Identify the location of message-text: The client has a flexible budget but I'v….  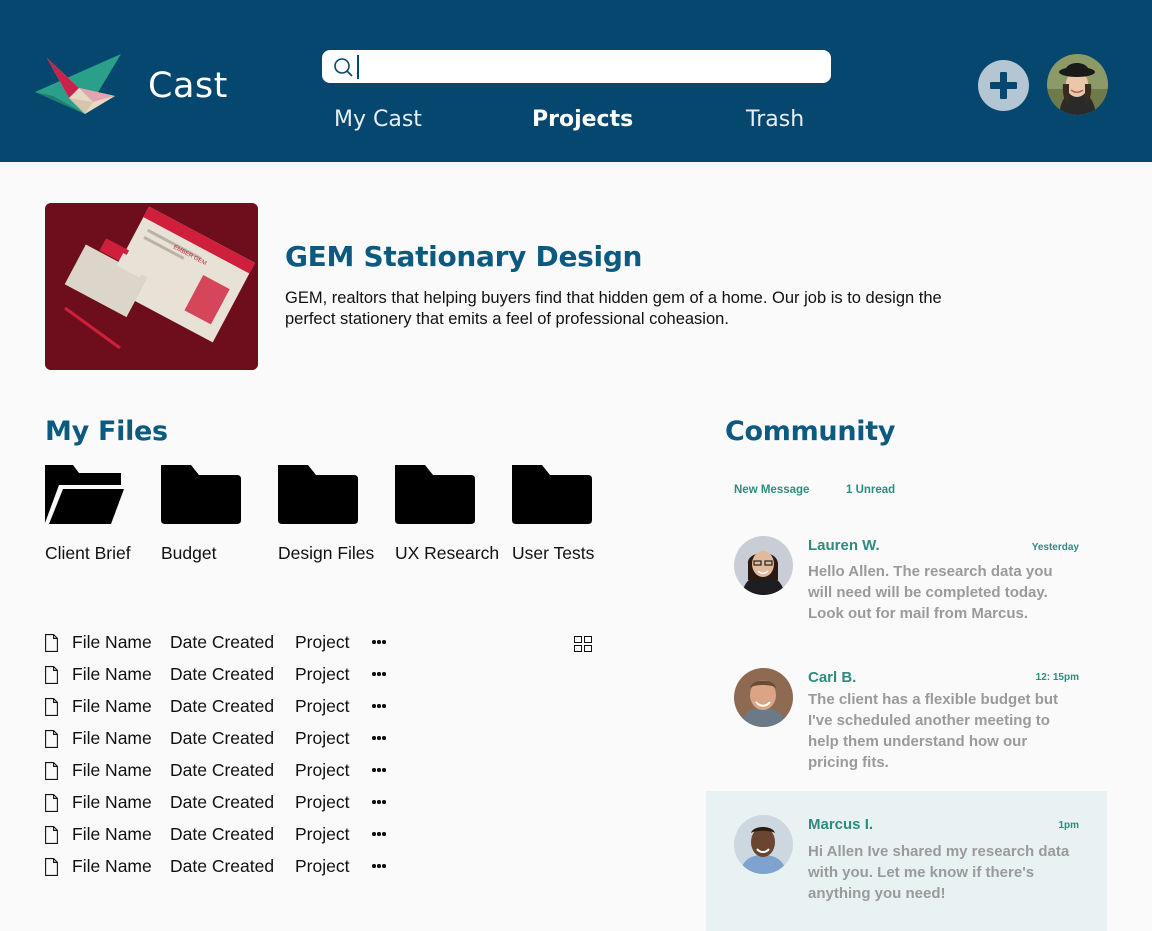
(933, 731).